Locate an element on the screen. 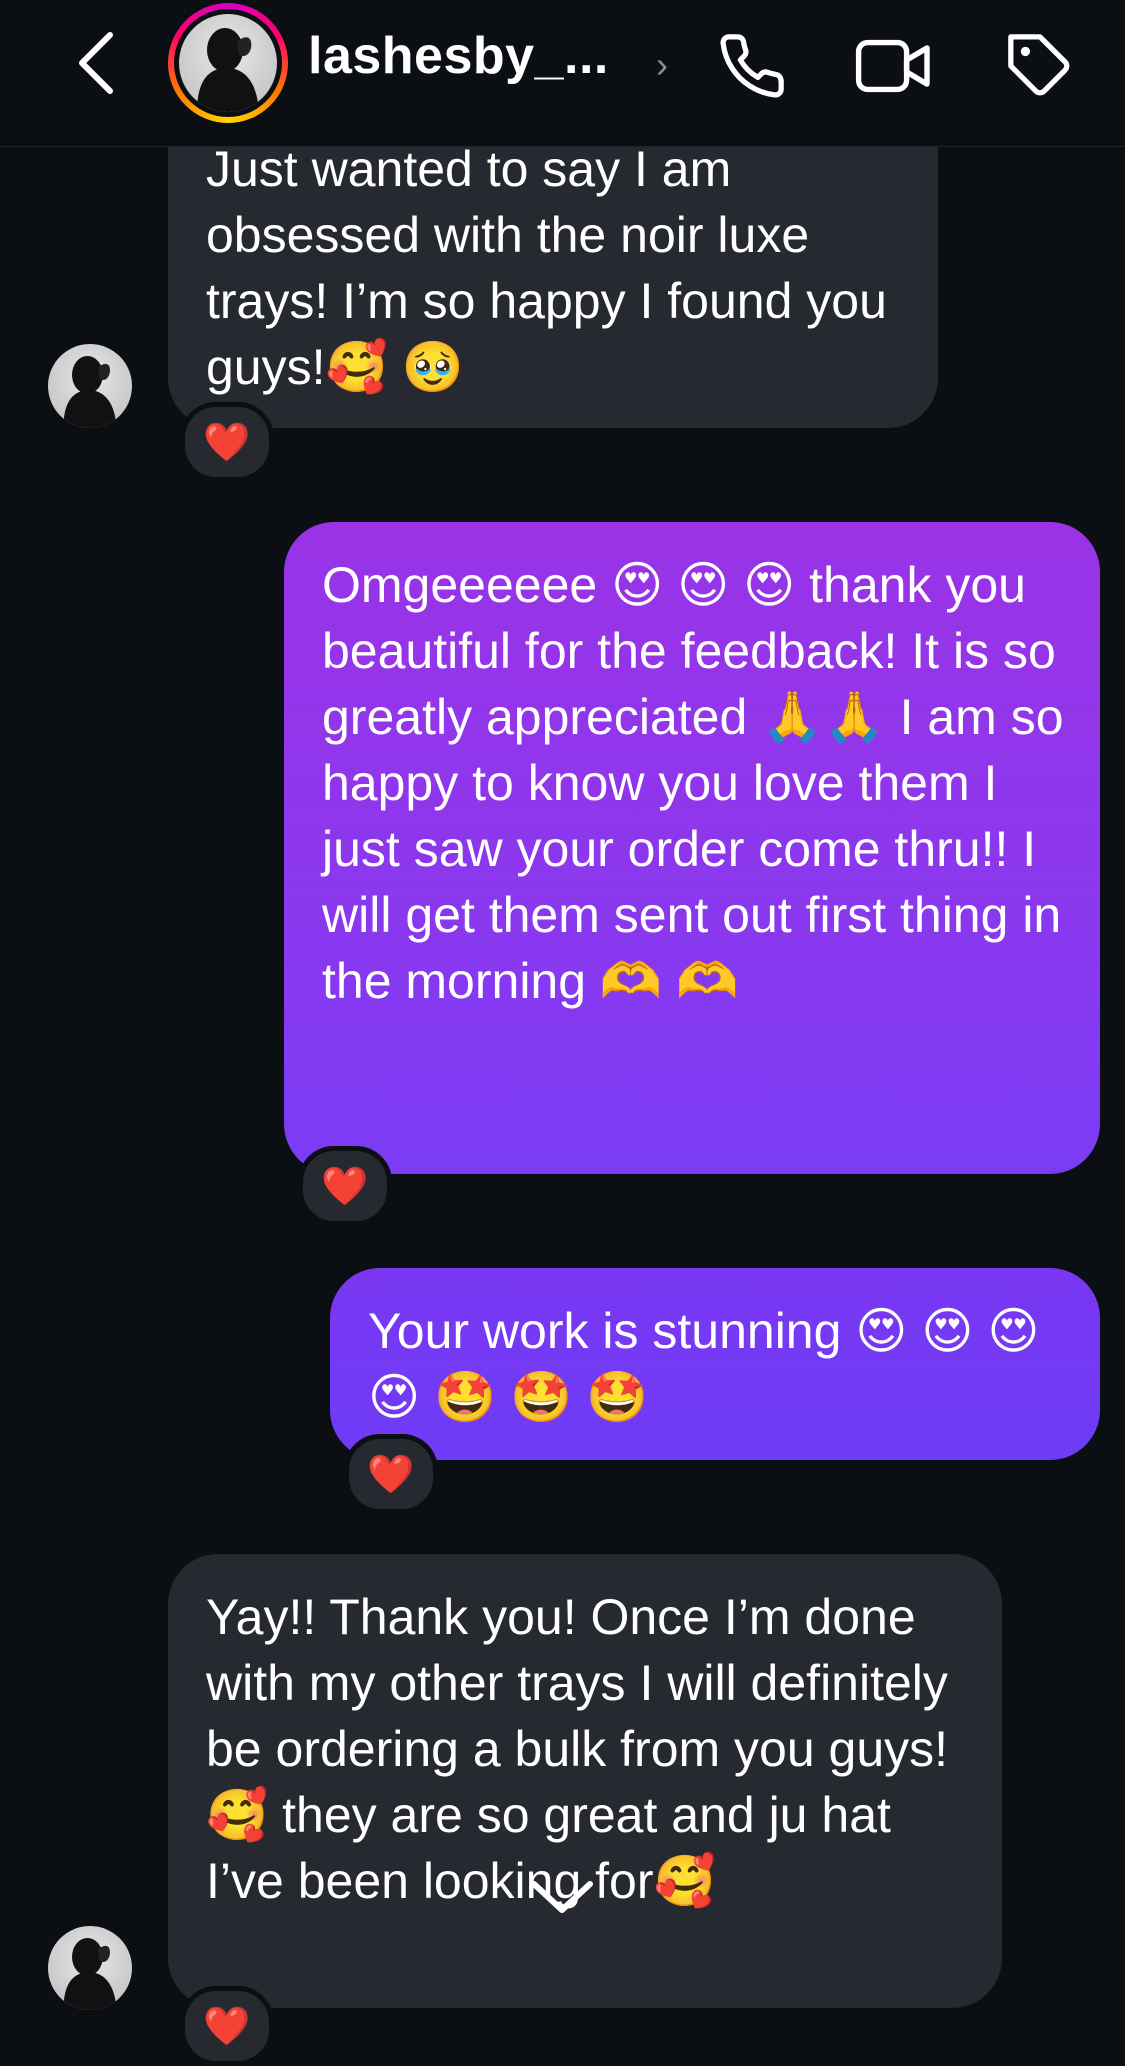  message-bubble-outgoing: Your work is stunning 😍 😍 😍 😍 🤩 🤩 🤩 is located at coordinates (715, 1364).